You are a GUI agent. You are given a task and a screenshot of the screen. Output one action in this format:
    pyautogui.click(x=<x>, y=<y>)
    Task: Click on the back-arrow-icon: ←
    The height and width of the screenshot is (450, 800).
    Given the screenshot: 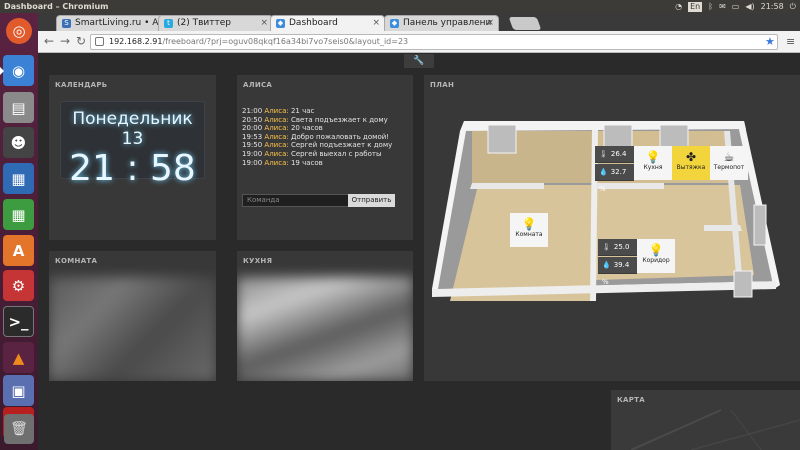 What is the action you would take?
    pyautogui.click(x=49, y=41)
    